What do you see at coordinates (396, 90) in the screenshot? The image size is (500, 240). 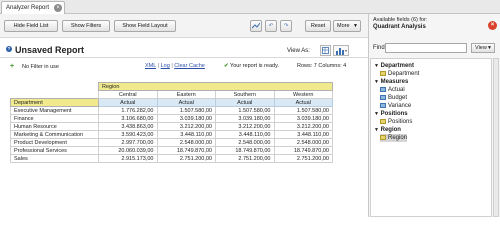 I see `tree-item-label: Actual` at bounding box center [396, 90].